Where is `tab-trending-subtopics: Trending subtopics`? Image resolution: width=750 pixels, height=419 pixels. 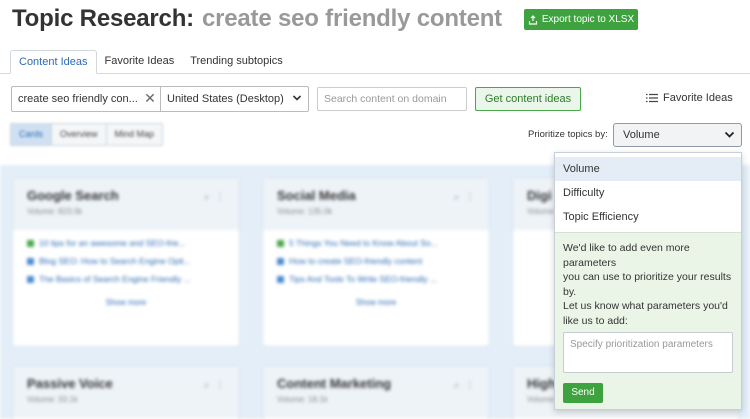
tab-trending-subtopics: Trending subtopics is located at coordinates (236, 62).